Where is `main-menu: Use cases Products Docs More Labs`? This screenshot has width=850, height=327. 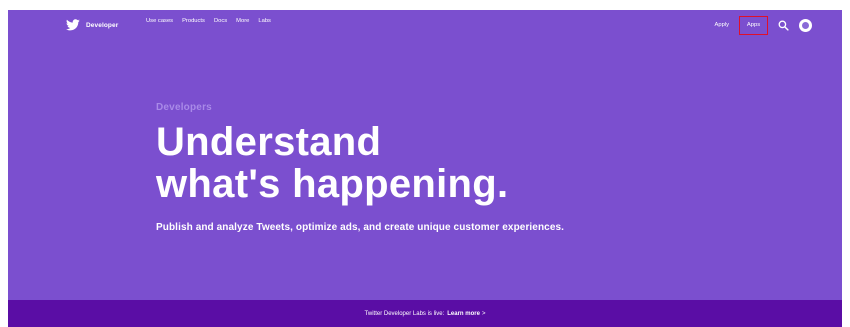
main-menu: Use cases Products Docs More Labs is located at coordinates (208, 21).